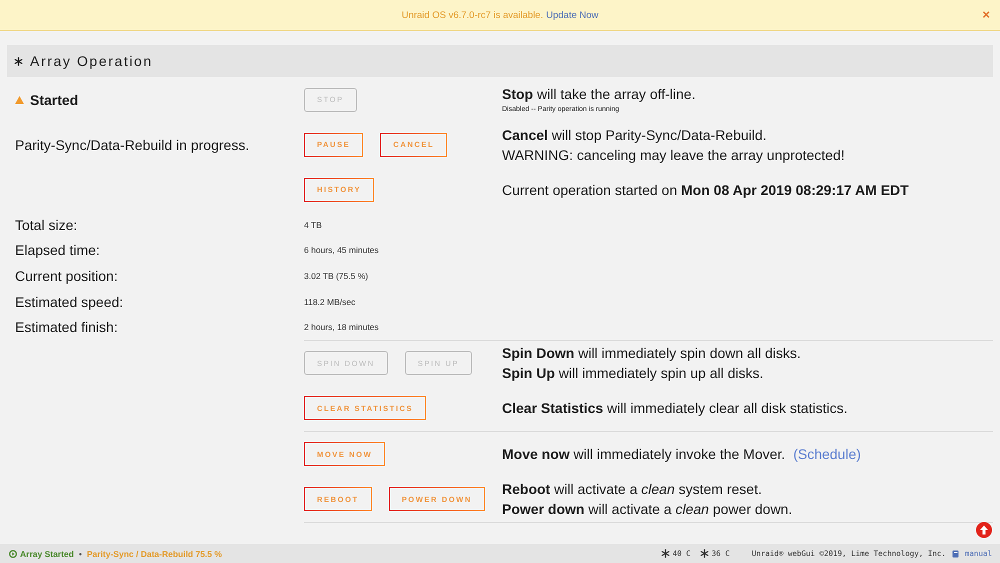 The image size is (1000, 563). I want to click on action-description: Move now will immediately invoke the Mover., so click(644, 454).